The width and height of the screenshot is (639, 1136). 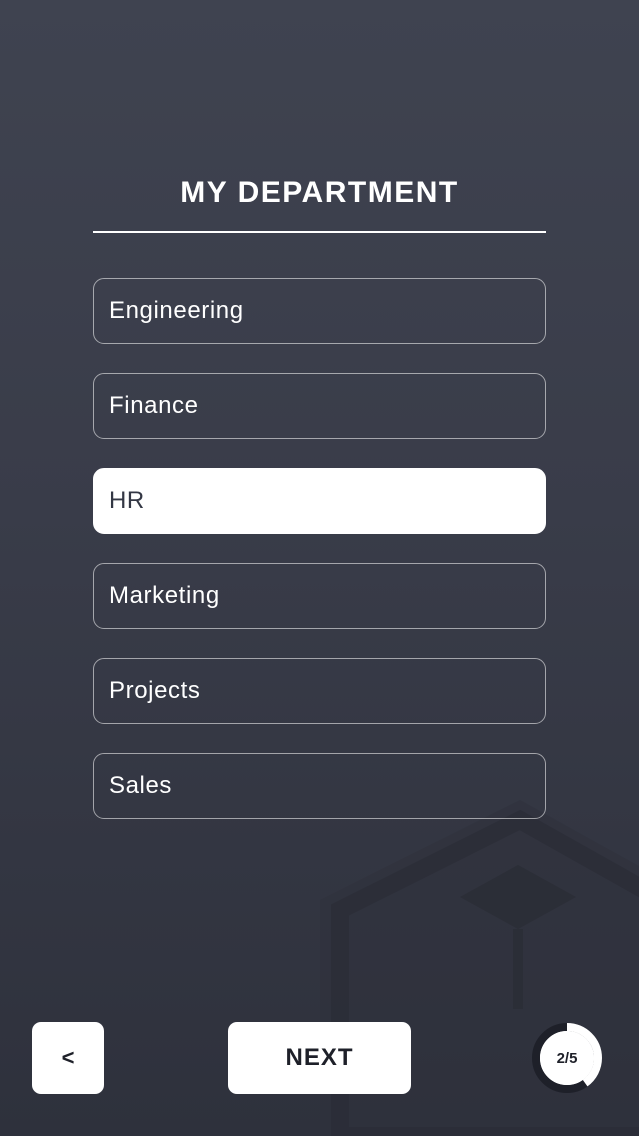 I want to click on page-title: MY DEPARTMENT, so click(x=319, y=192).